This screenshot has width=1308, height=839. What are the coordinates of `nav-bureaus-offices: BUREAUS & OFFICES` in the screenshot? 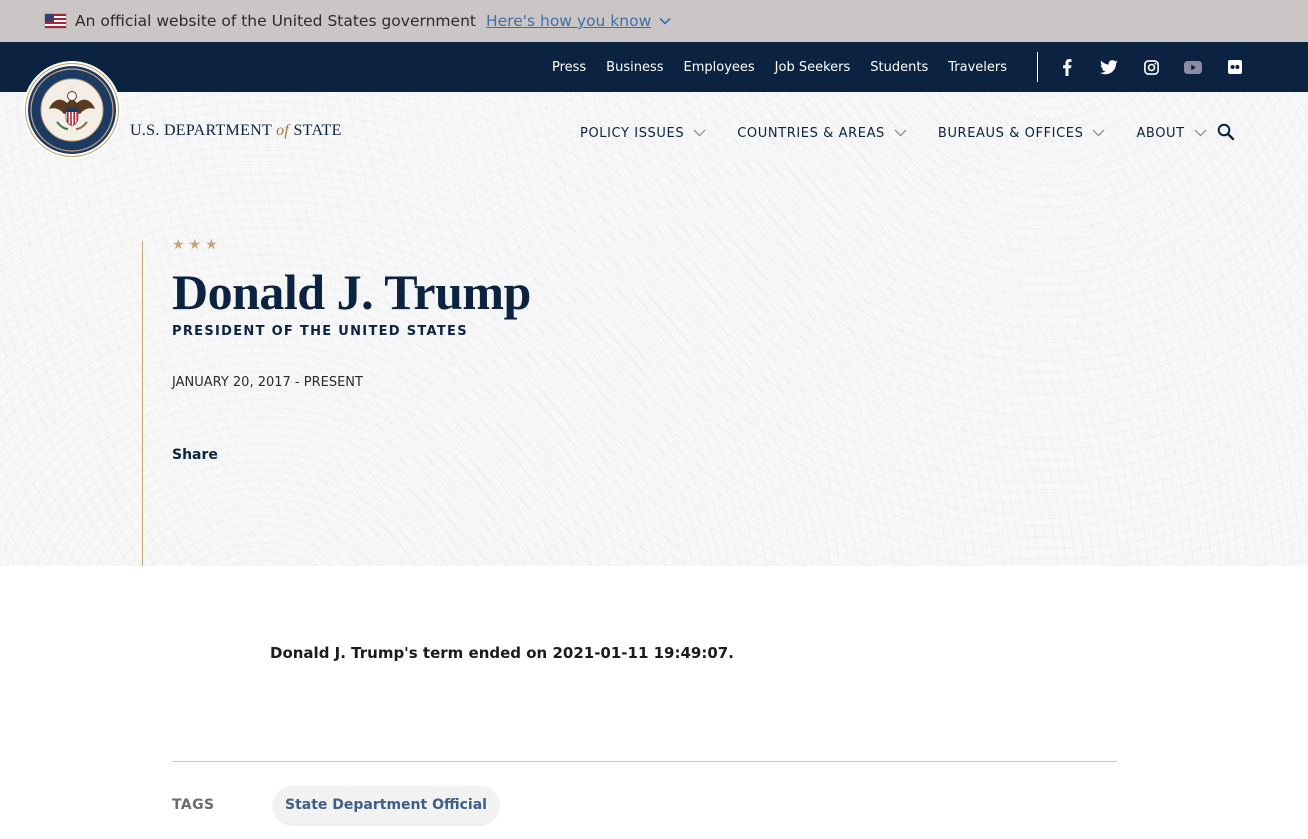 It's located at (1022, 133).